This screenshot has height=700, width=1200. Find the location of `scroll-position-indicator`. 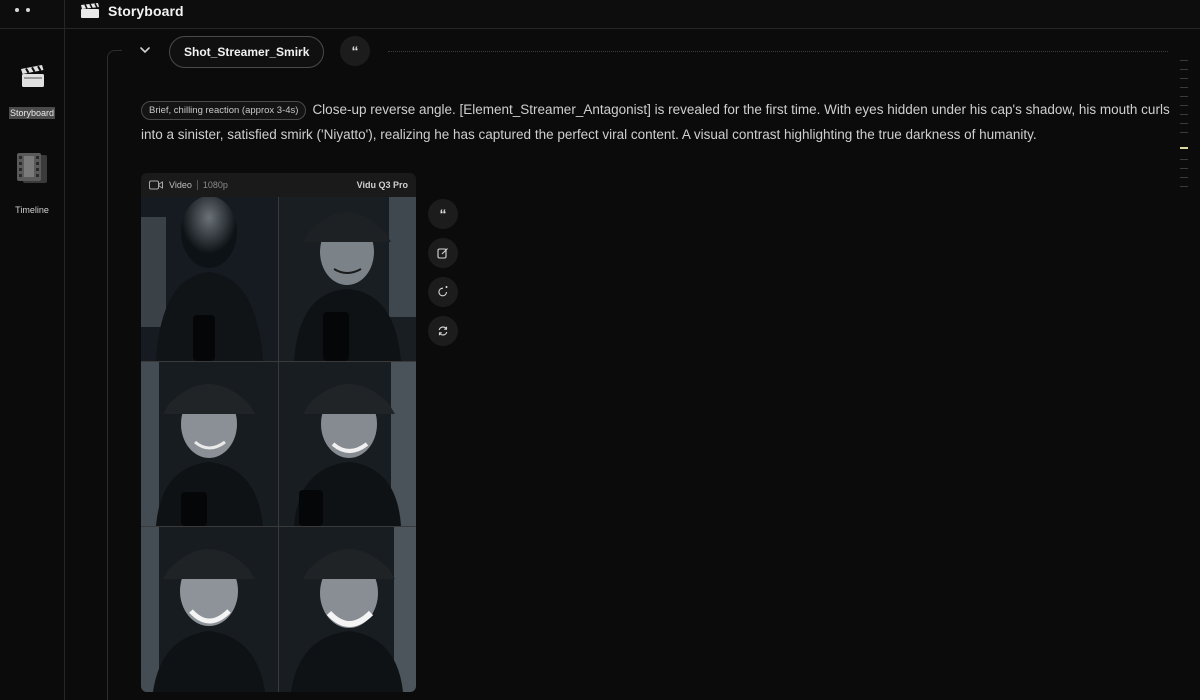

scroll-position-indicator is located at coordinates (1186, 125).